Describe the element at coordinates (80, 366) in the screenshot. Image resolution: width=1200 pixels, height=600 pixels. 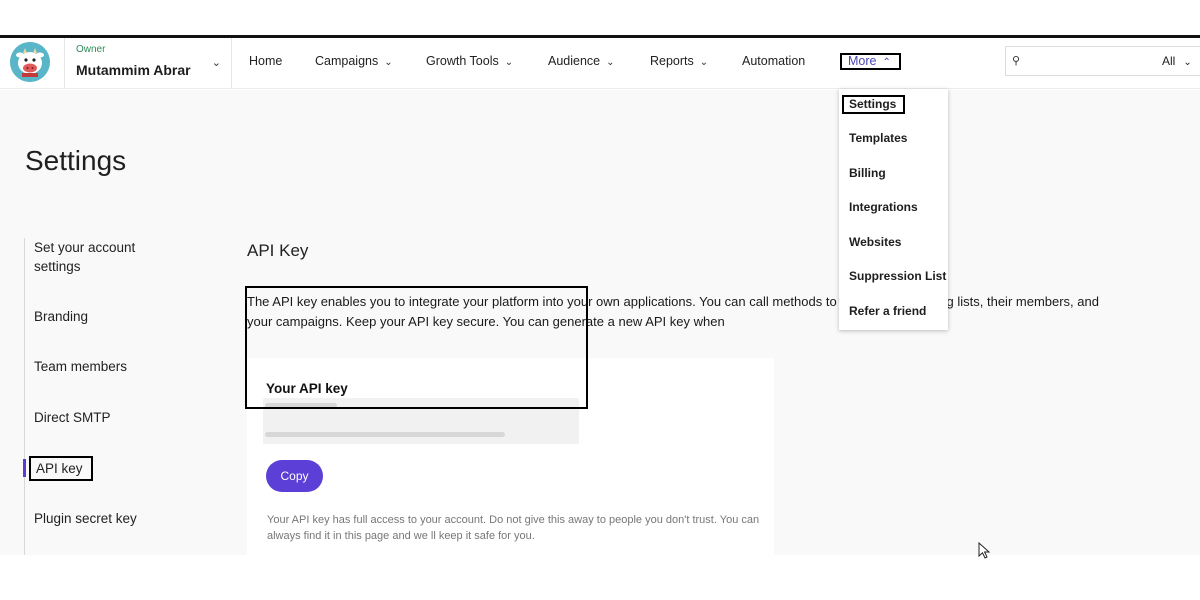
I see `sidebar-item-team-members: Team members` at that location.